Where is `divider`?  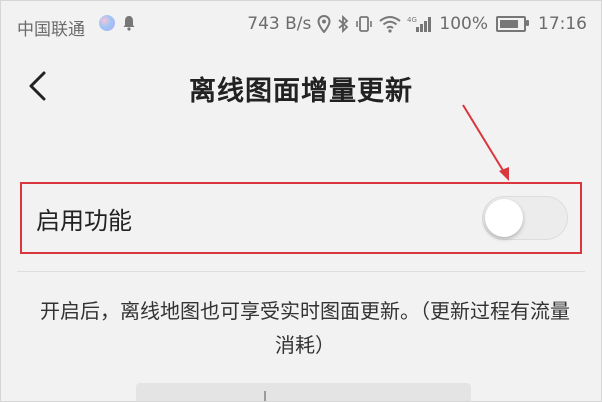 divider is located at coordinates (301, 271).